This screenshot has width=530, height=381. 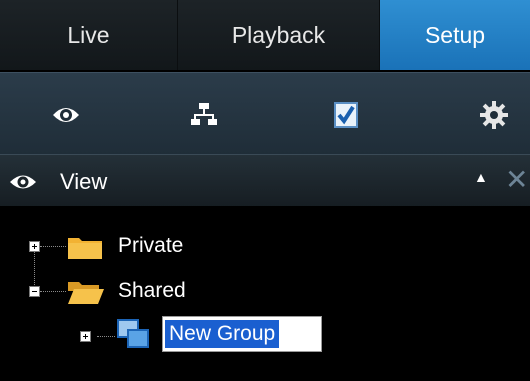 What do you see at coordinates (265, 180) in the screenshot?
I see `view-pane-header: View ▲ ✕` at bounding box center [265, 180].